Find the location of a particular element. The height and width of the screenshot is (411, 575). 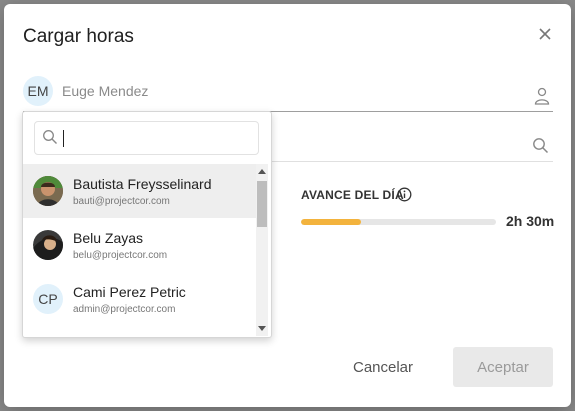

dropdown-search-input is located at coordinates (161, 139).